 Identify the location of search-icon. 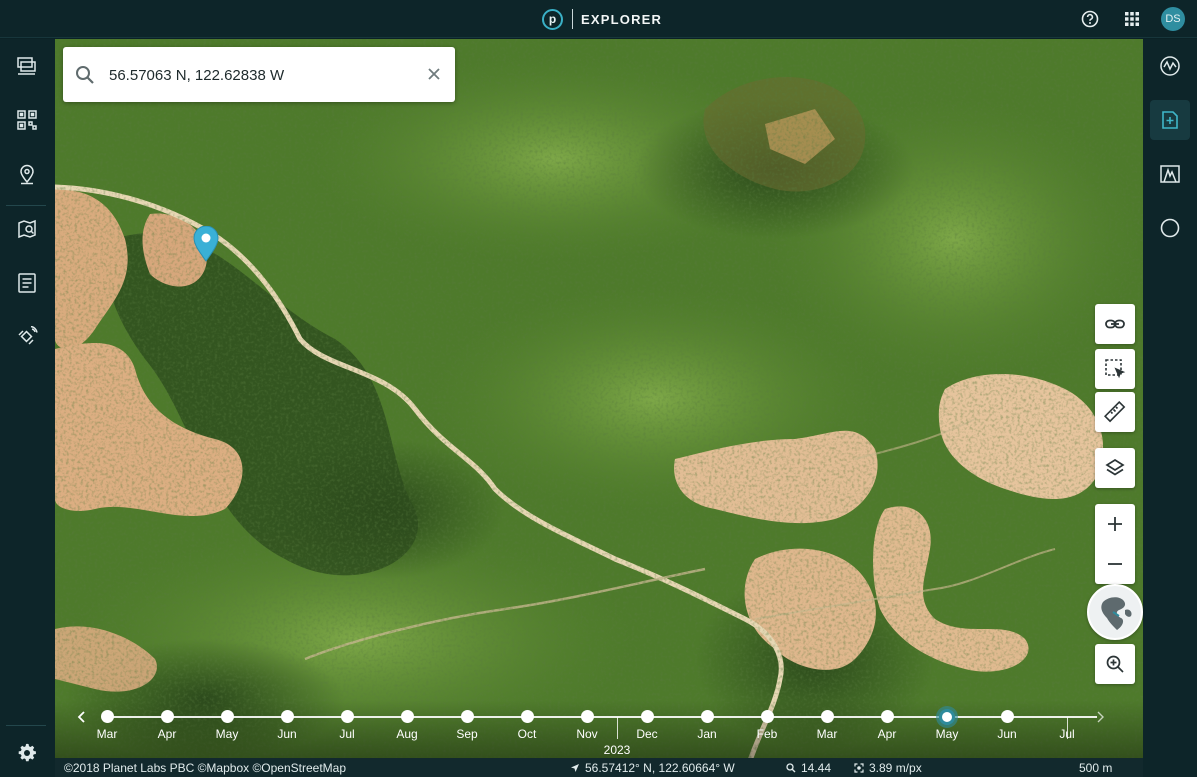
(85, 75).